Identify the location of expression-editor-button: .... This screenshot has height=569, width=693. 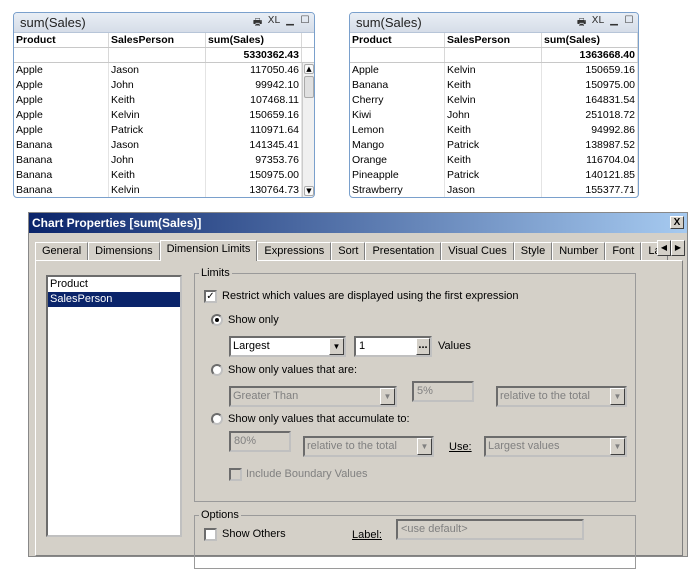
(423, 346).